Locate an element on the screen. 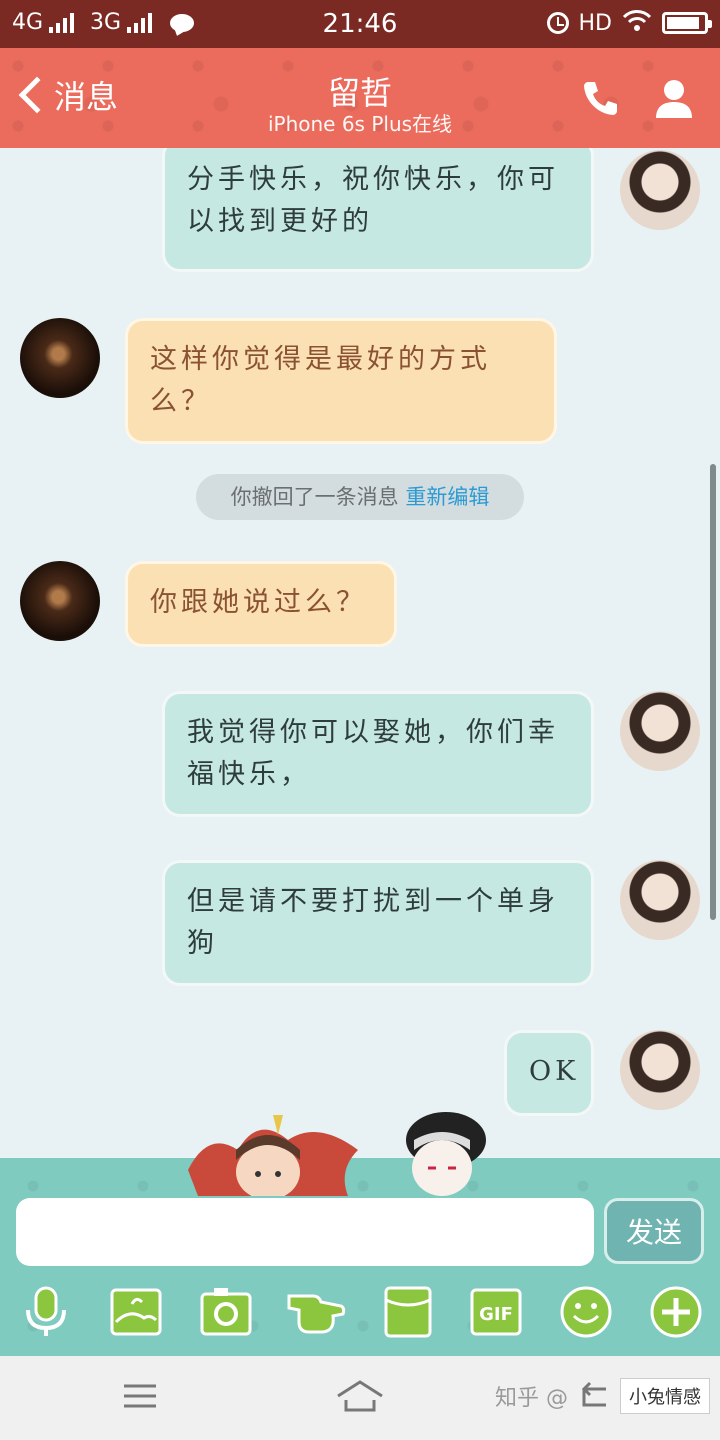 The width and height of the screenshot is (720, 1440). message-text: 你跟她说过么？ is located at coordinates (258, 602).